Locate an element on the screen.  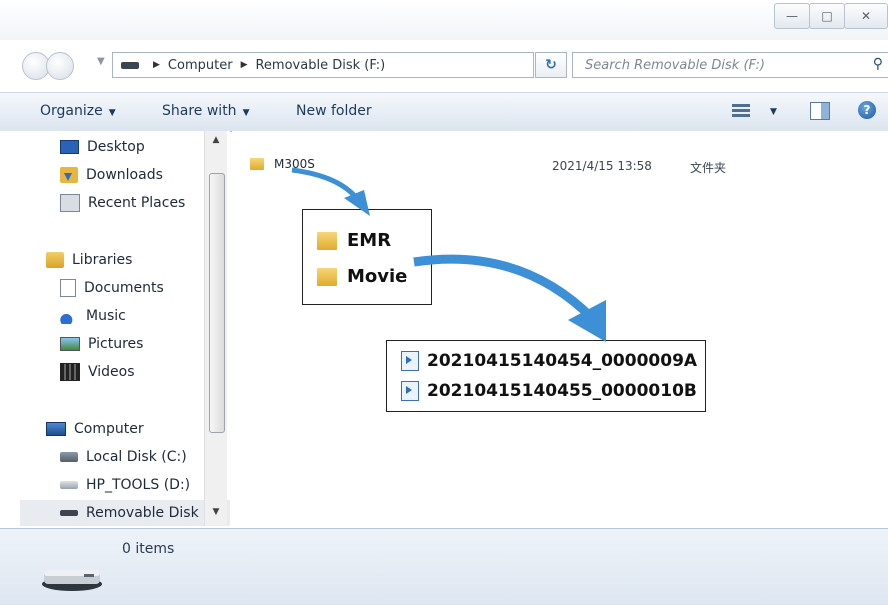
breadcrumb-computer: Computer is located at coordinates (200, 65).